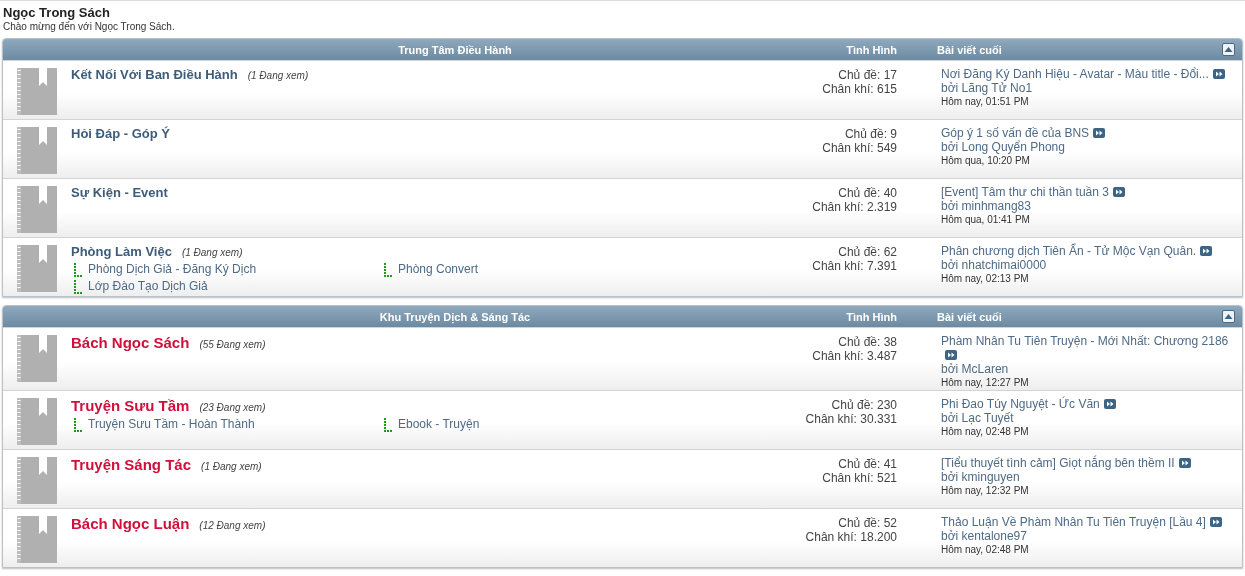  Describe the element at coordinates (1025, 192) in the screenshot. I see `last-post-link: [Event] Tâm thư chi thần tuần 3` at that location.